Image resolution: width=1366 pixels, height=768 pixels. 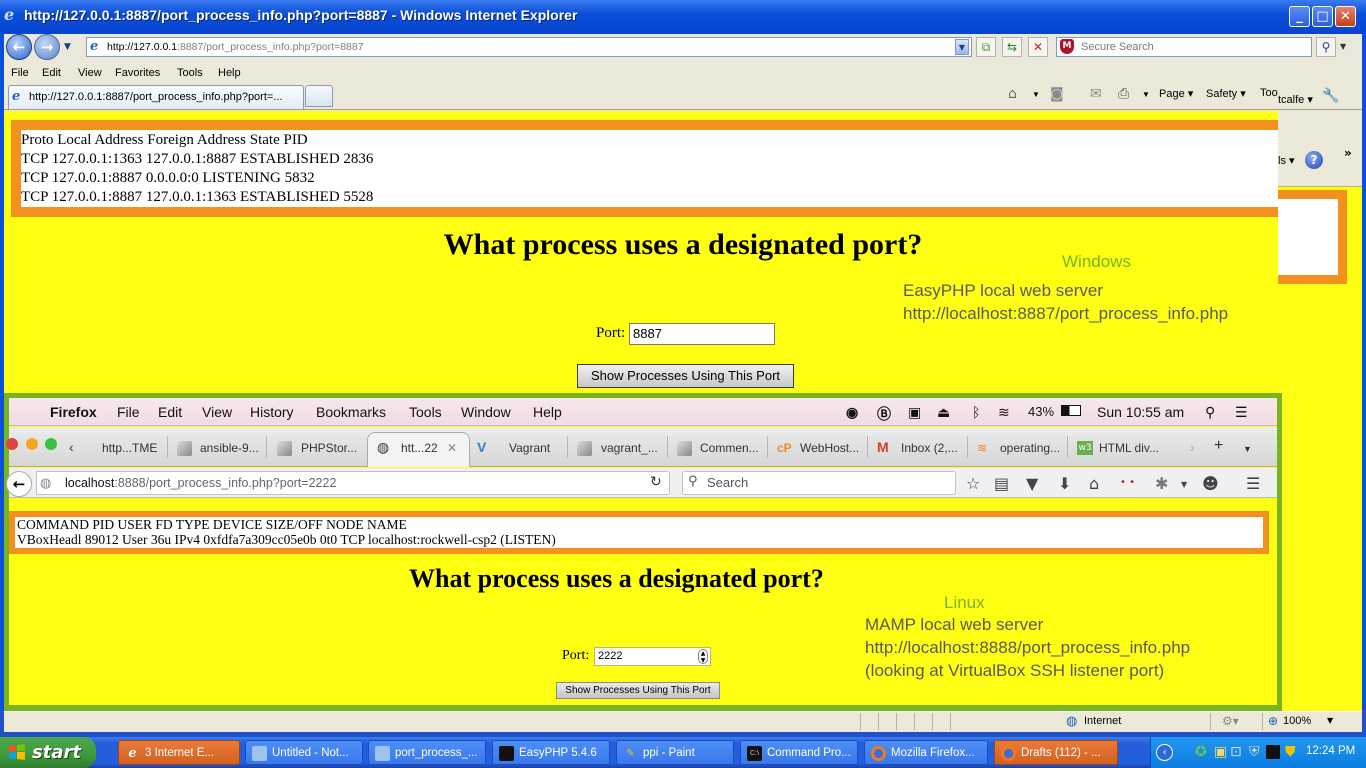 I want to click on search-options-dropdown: ▼, so click(x=1343, y=46).